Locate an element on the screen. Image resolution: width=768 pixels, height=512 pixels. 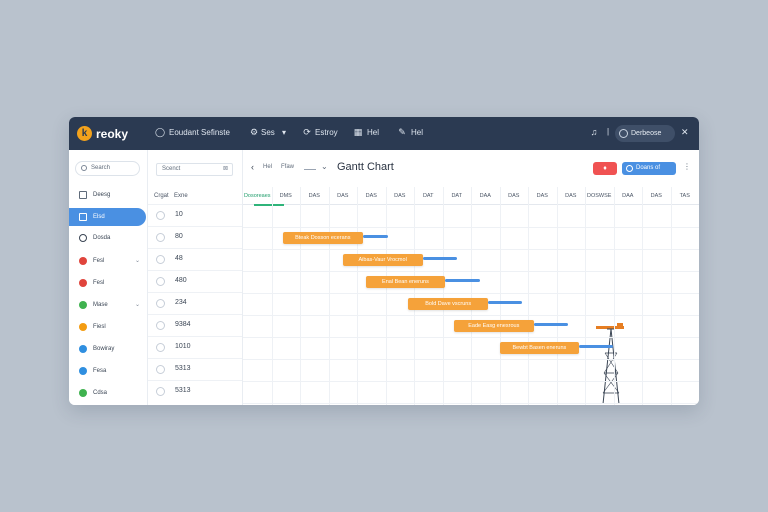
sidebar-search-input: Search is located at coordinates (107, 168).